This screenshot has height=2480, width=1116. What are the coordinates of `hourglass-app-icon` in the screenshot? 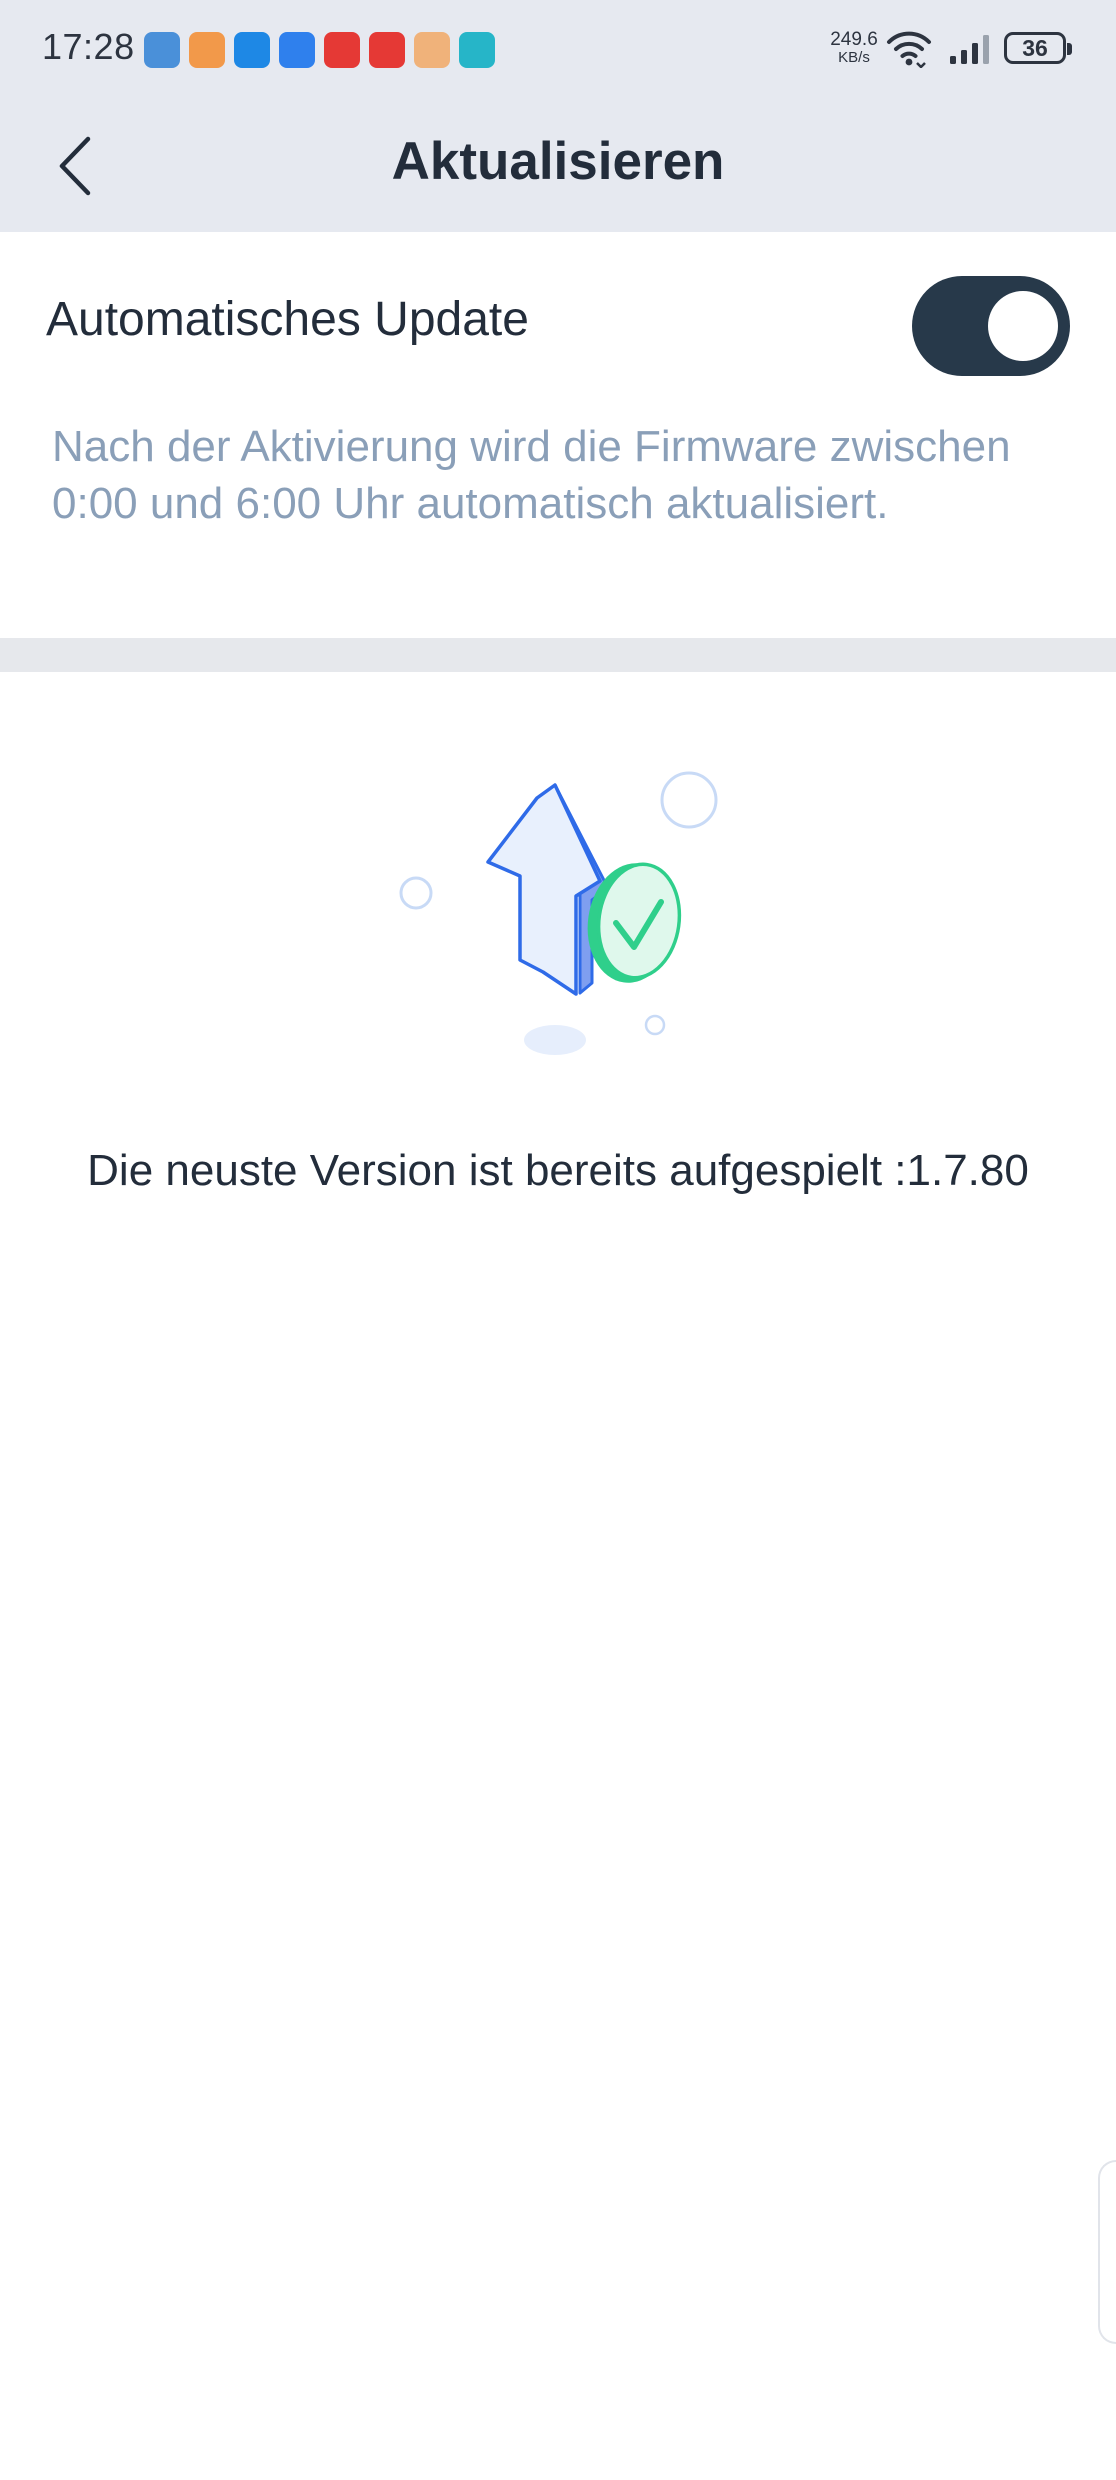 It's located at (207, 50).